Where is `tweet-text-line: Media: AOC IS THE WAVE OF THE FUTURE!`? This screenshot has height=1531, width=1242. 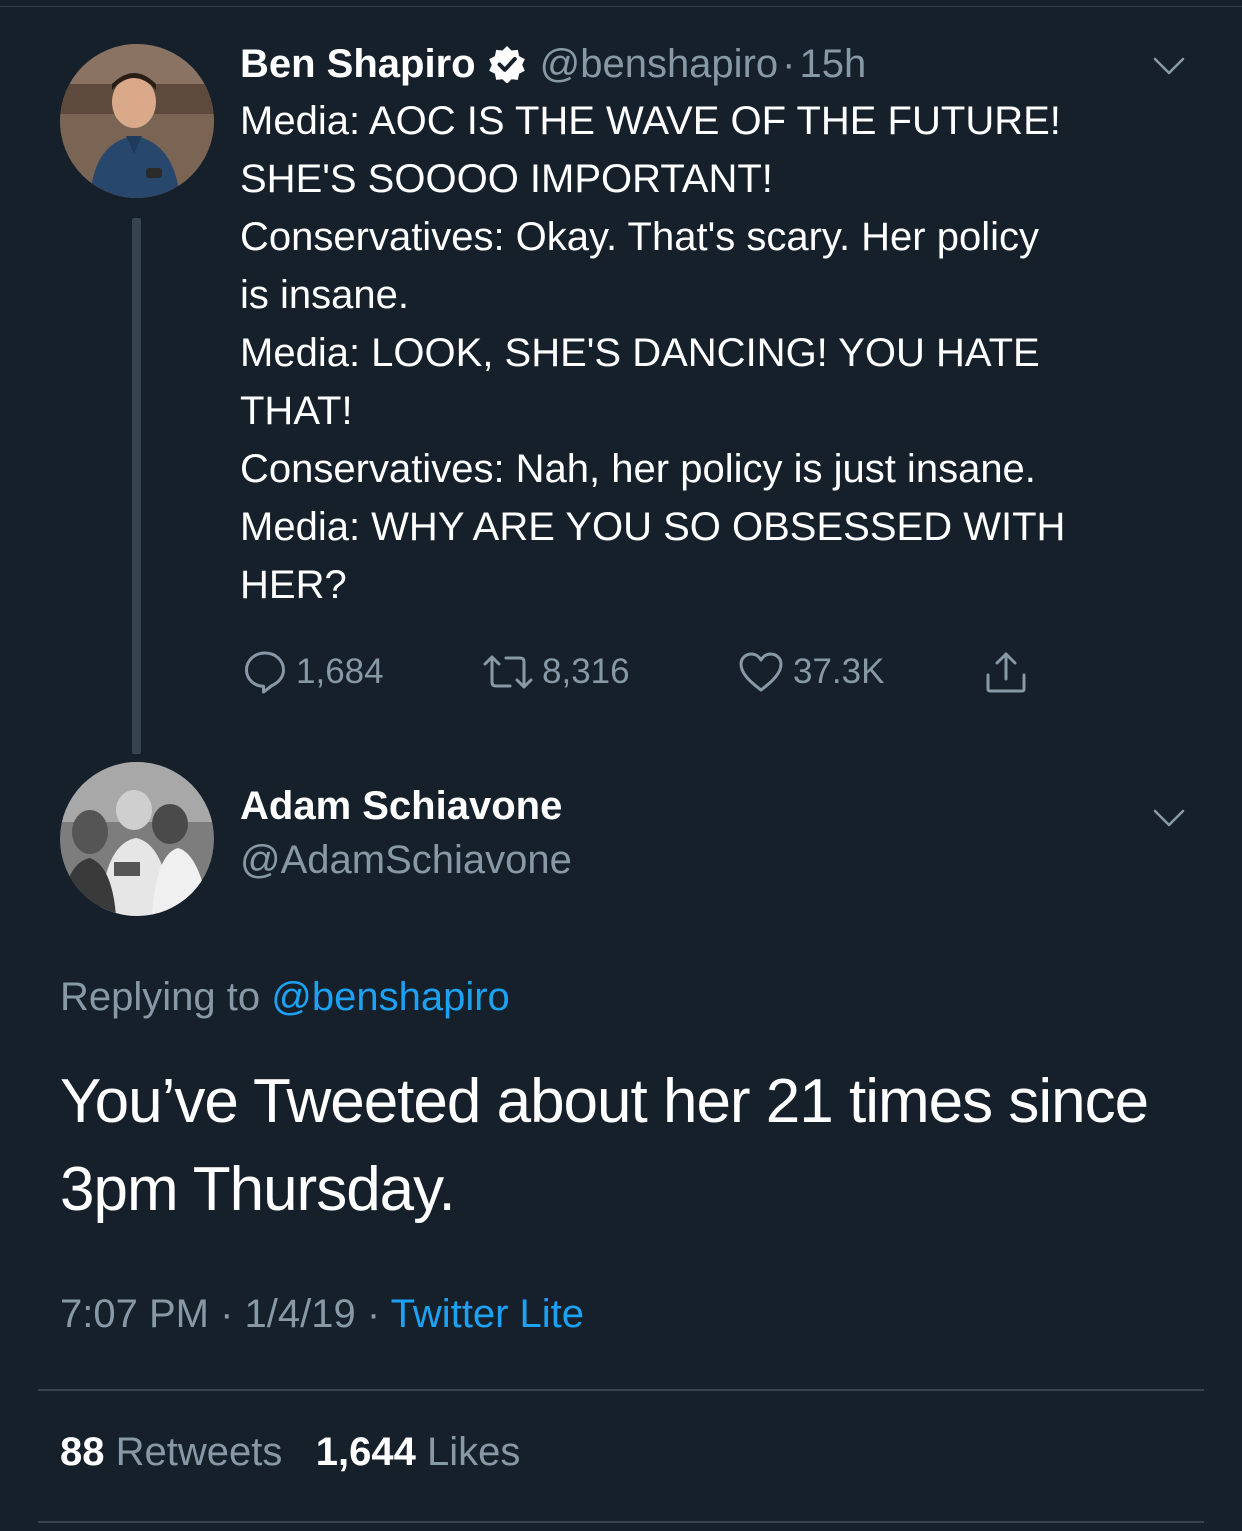 tweet-text-line: Media: AOC IS THE WAVE OF THE FUTURE! is located at coordinates (650, 121).